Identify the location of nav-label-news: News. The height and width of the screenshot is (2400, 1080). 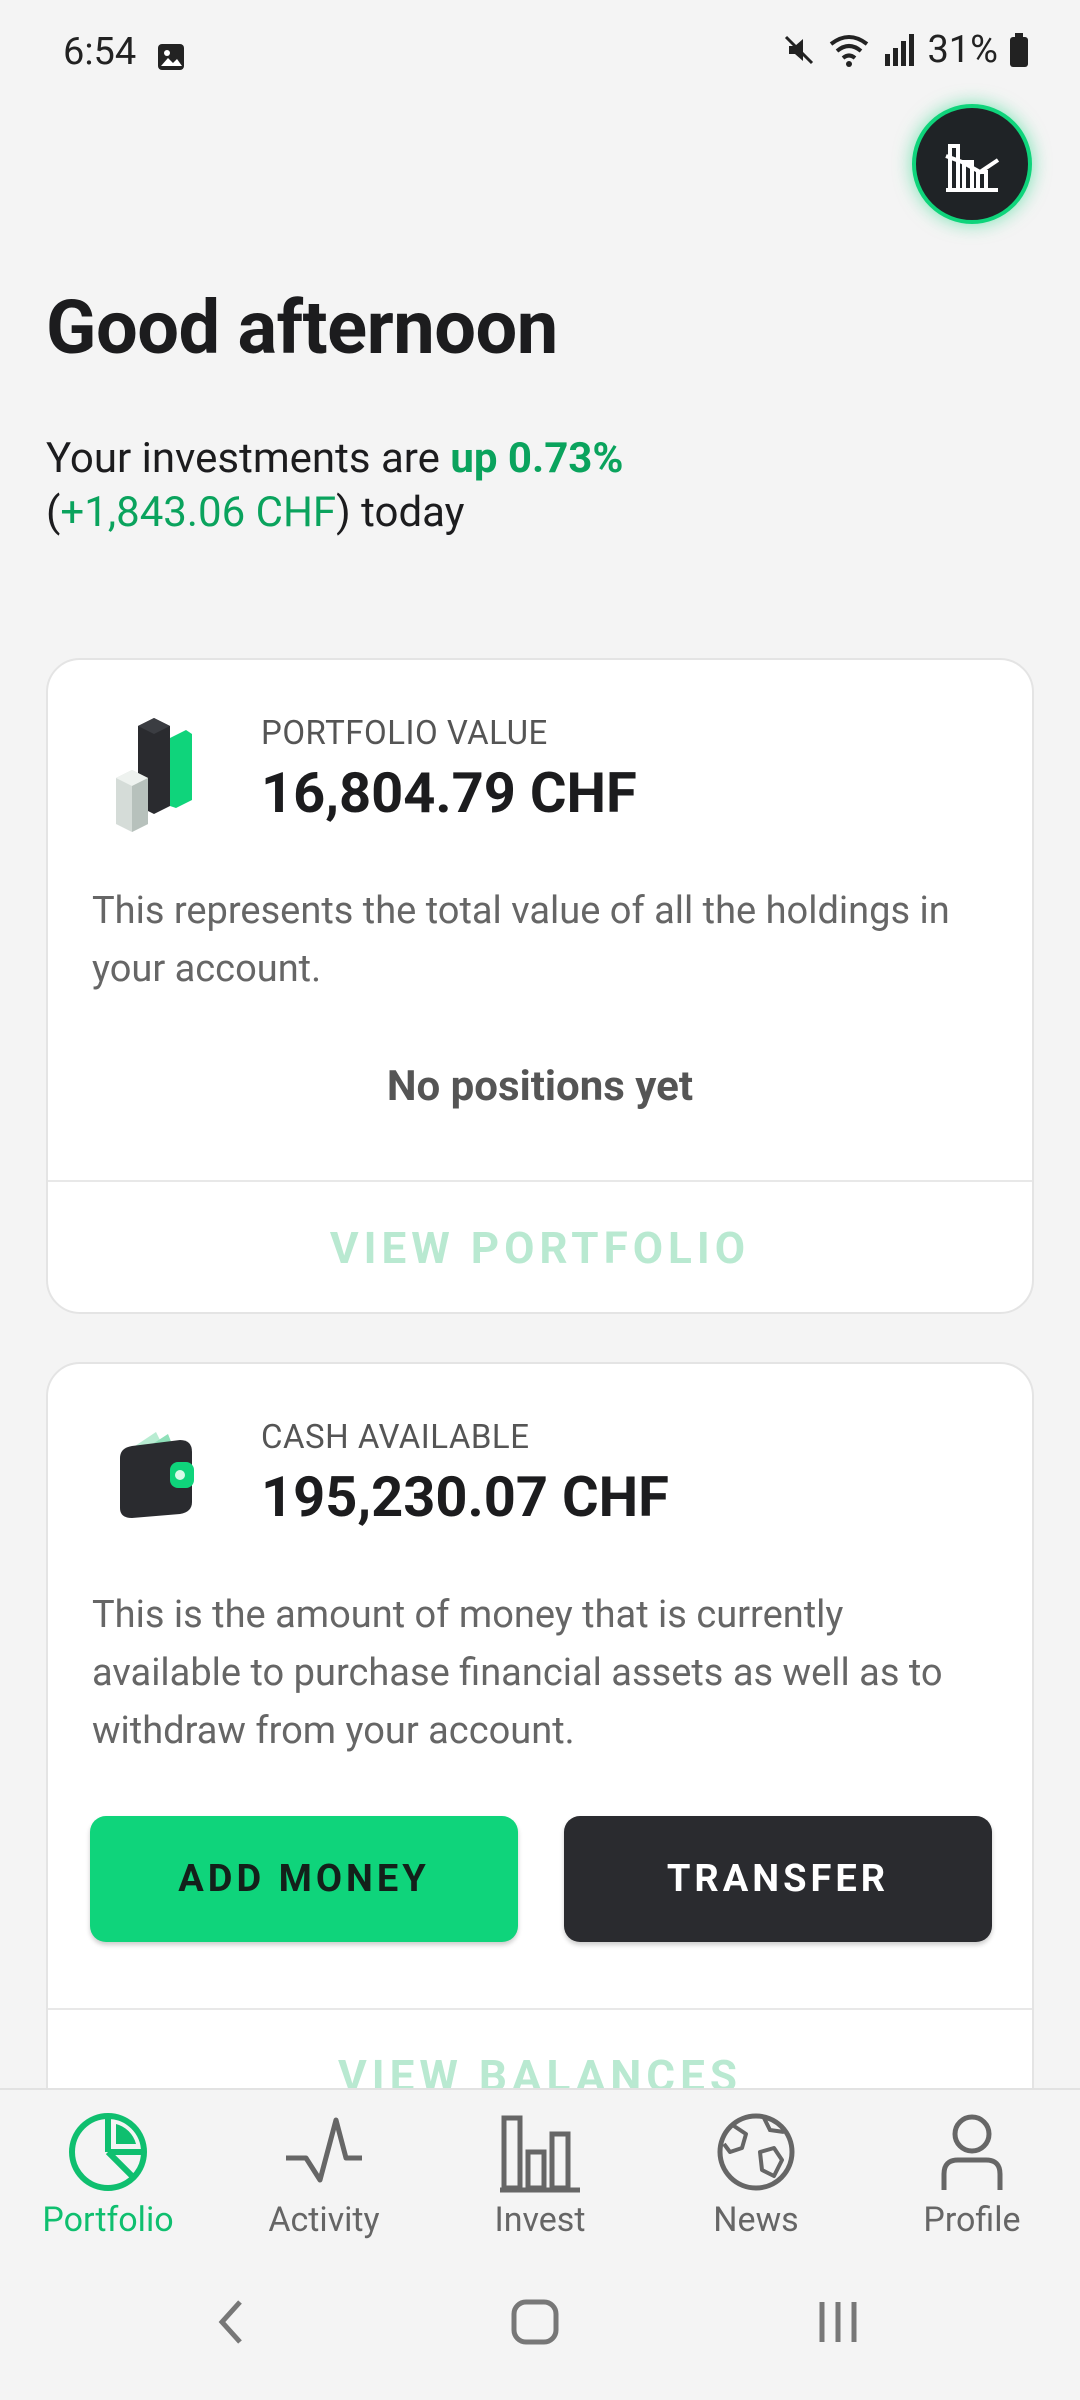
(756, 2220).